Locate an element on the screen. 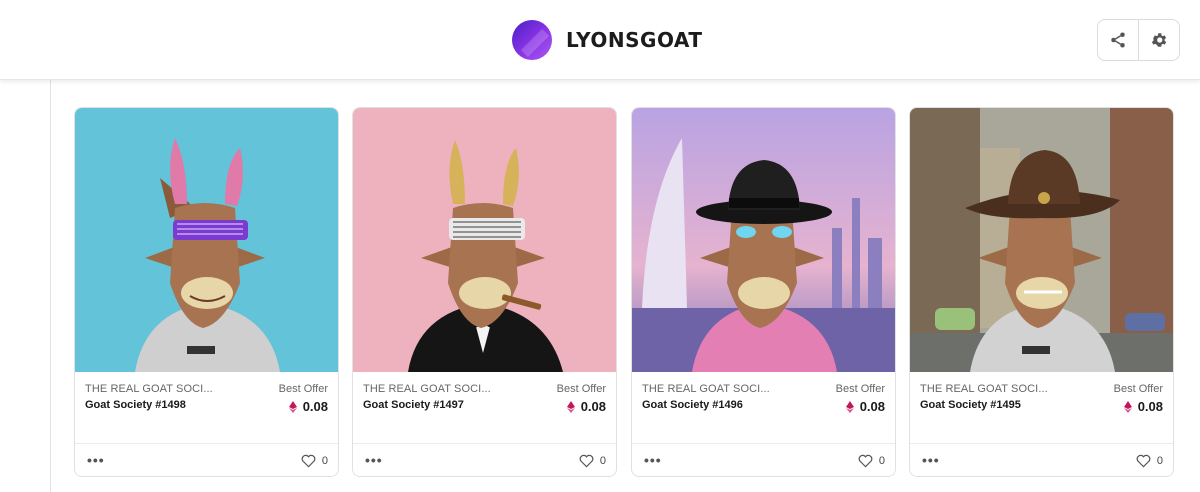 This screenshot has height=492, width=1200. action-group is located at coordinates (1138, 40).